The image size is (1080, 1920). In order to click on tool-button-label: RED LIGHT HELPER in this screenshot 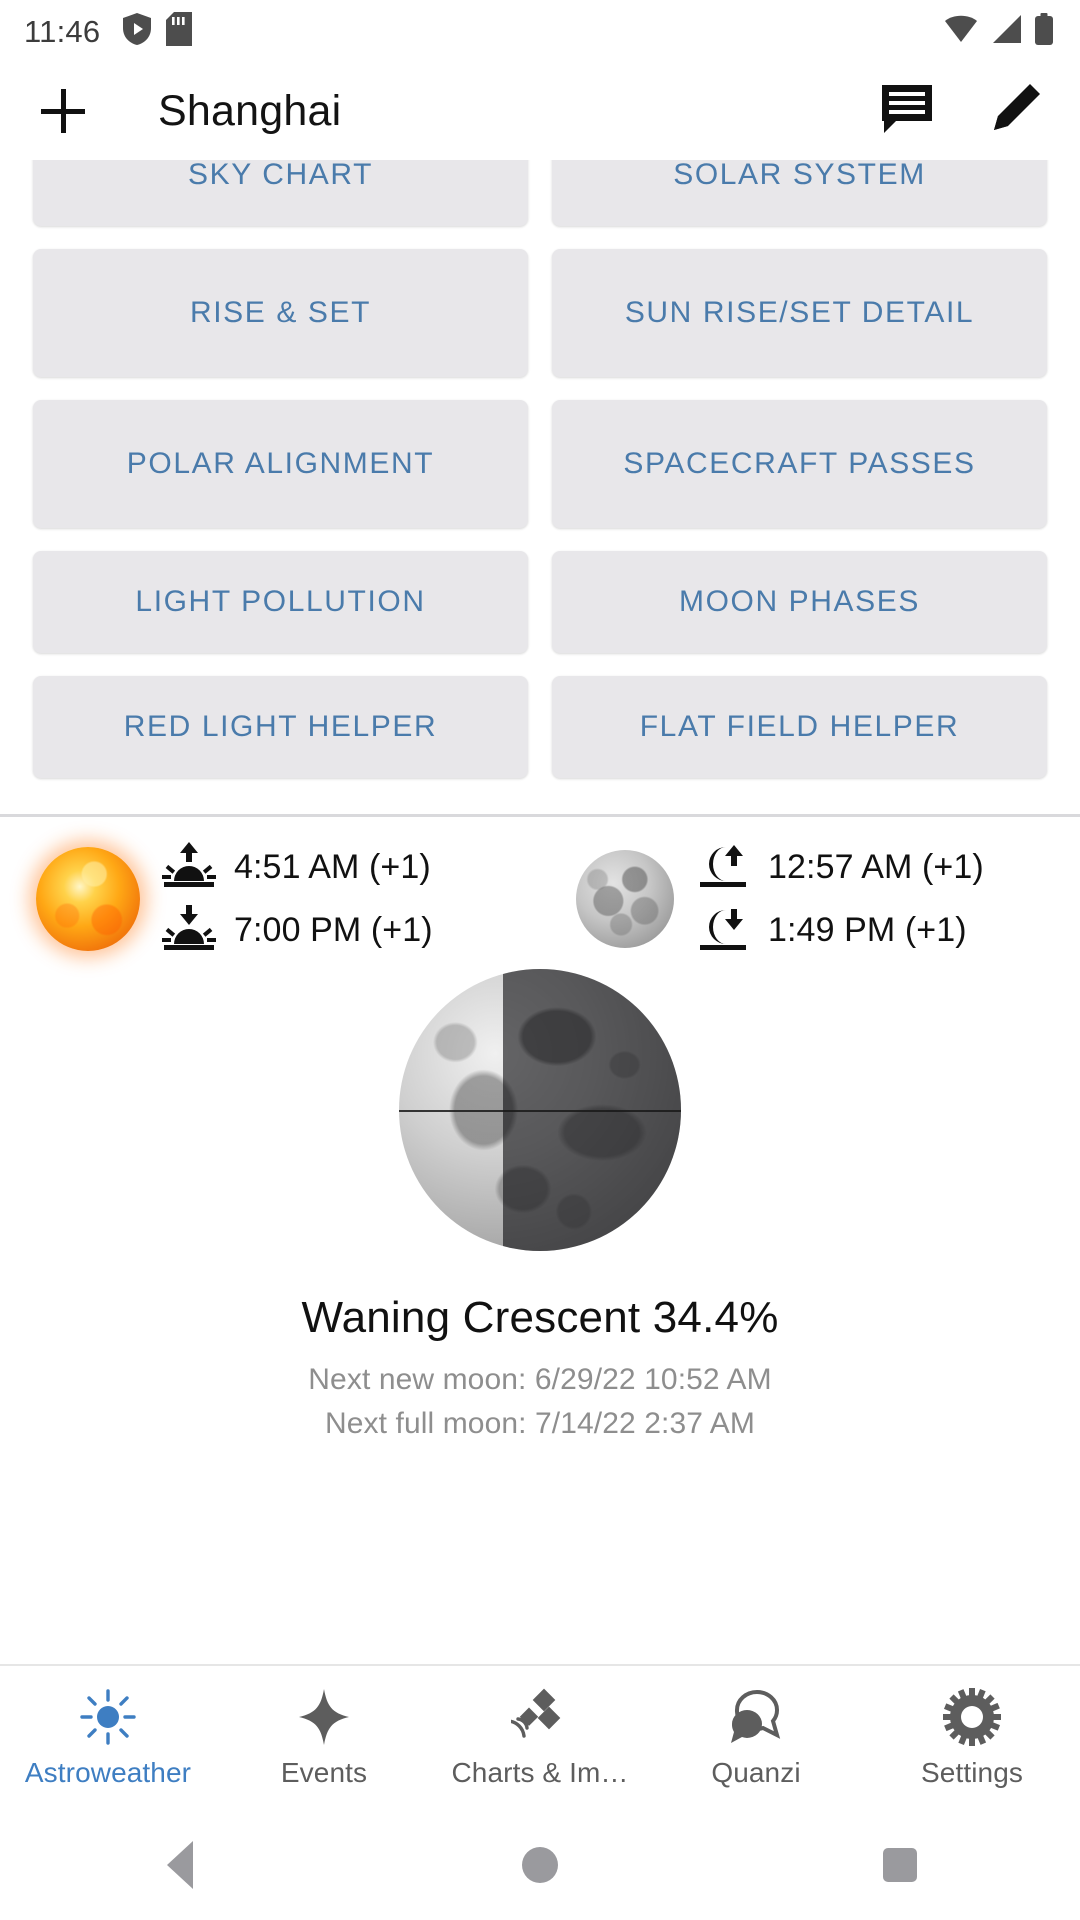, I will do `click(280, 727)`.